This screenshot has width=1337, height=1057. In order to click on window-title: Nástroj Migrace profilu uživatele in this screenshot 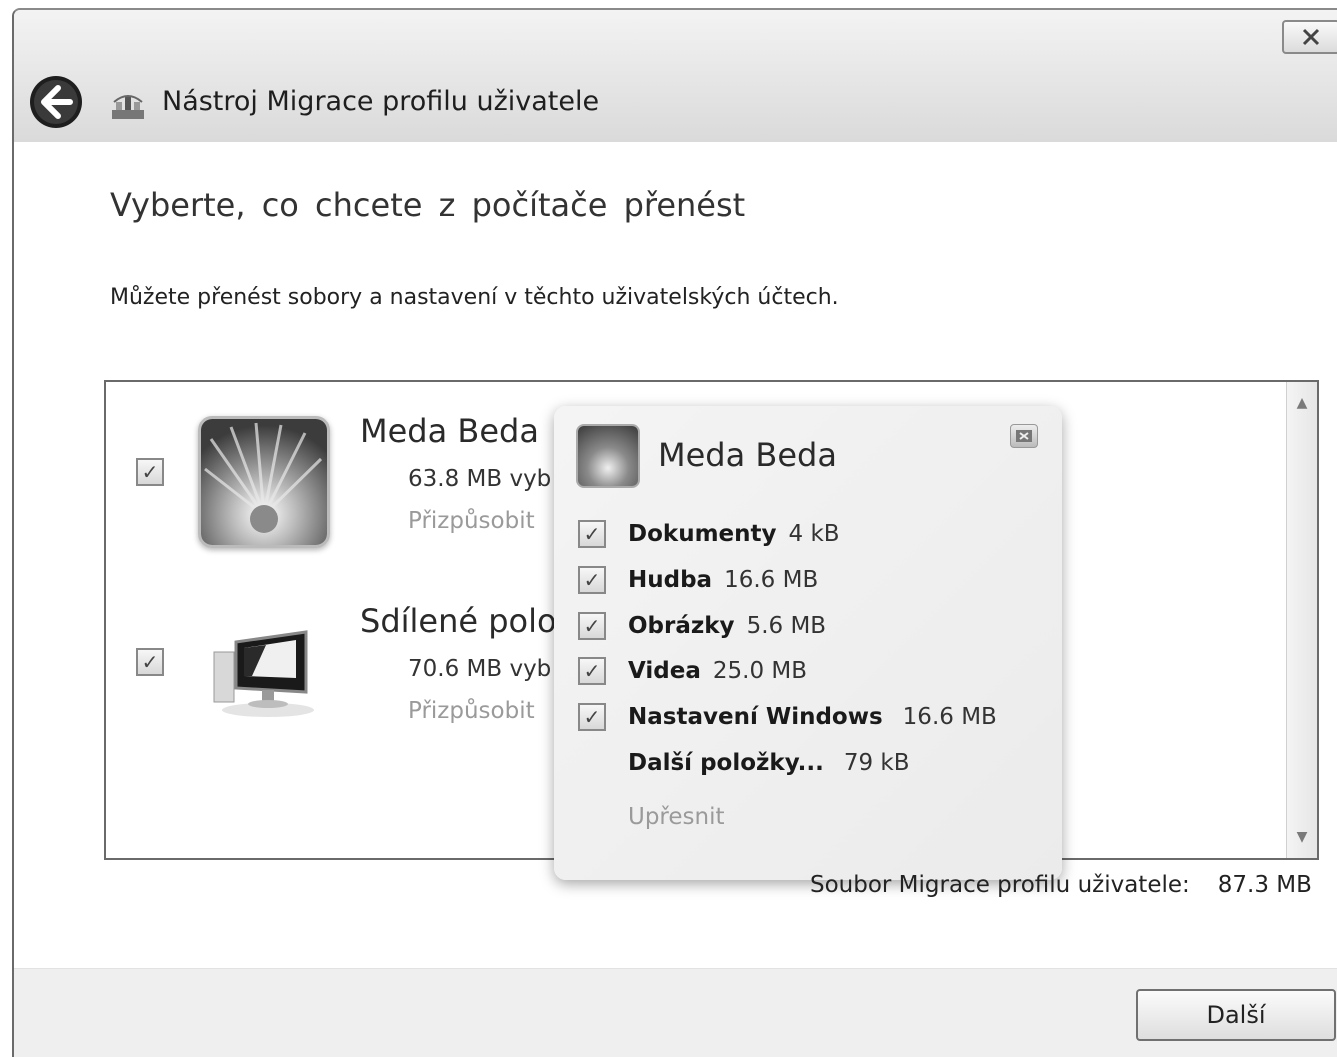, I will do `click(381, 101)`.